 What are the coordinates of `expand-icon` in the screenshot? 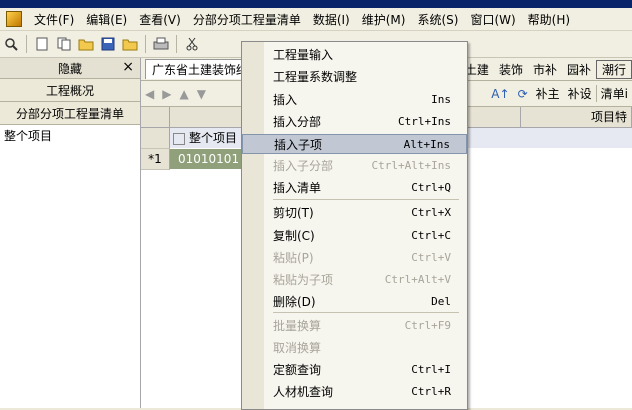 It's located at (179, 139).